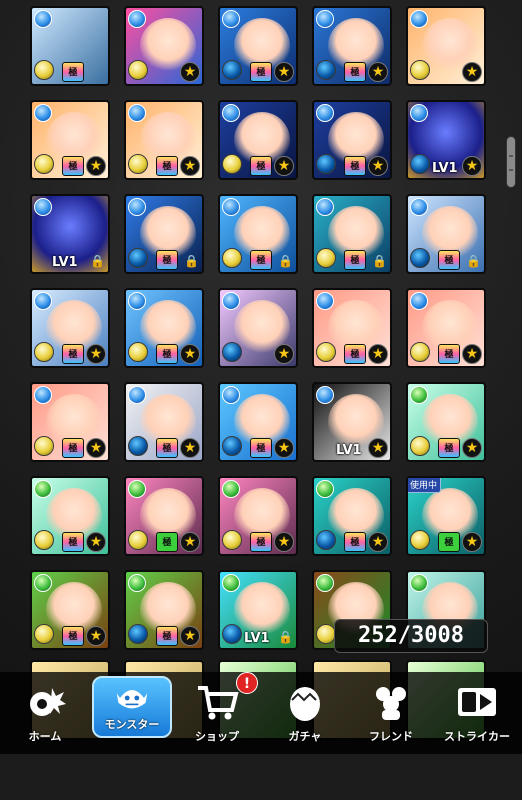  I want to click on bottom-nav-bar: ホーム モンスター ショップ ガチャ フレンド ストライカー, so click(261, 713).